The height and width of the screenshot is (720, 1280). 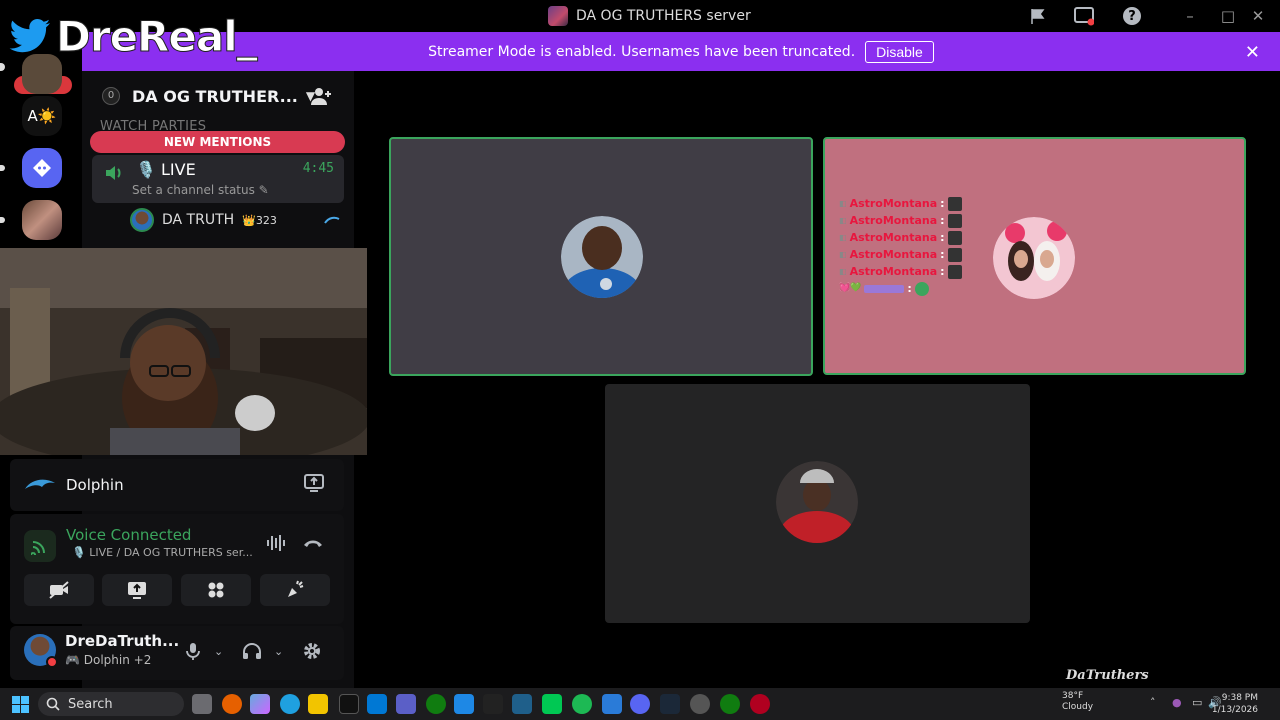 I want to click on participant-tile-streaming: ◧ AstroMontana: ◧ AstroMontana, so click(x=1034, y=256).